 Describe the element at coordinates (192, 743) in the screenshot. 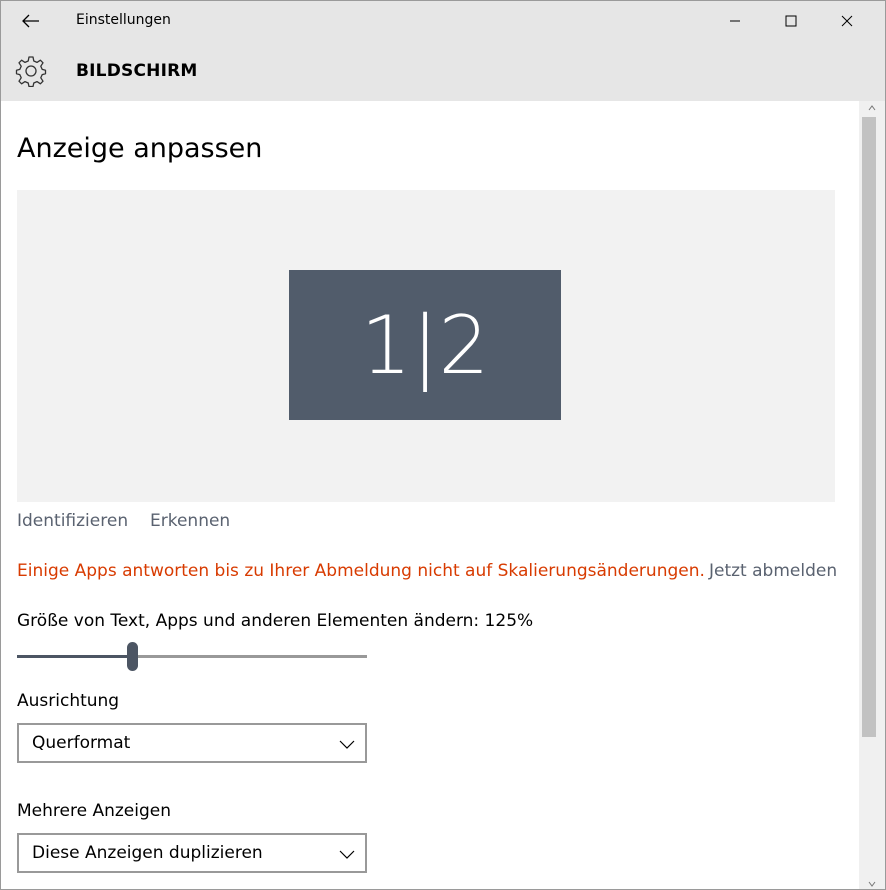

I see `orientation-dropdown: Querformat` at that location.